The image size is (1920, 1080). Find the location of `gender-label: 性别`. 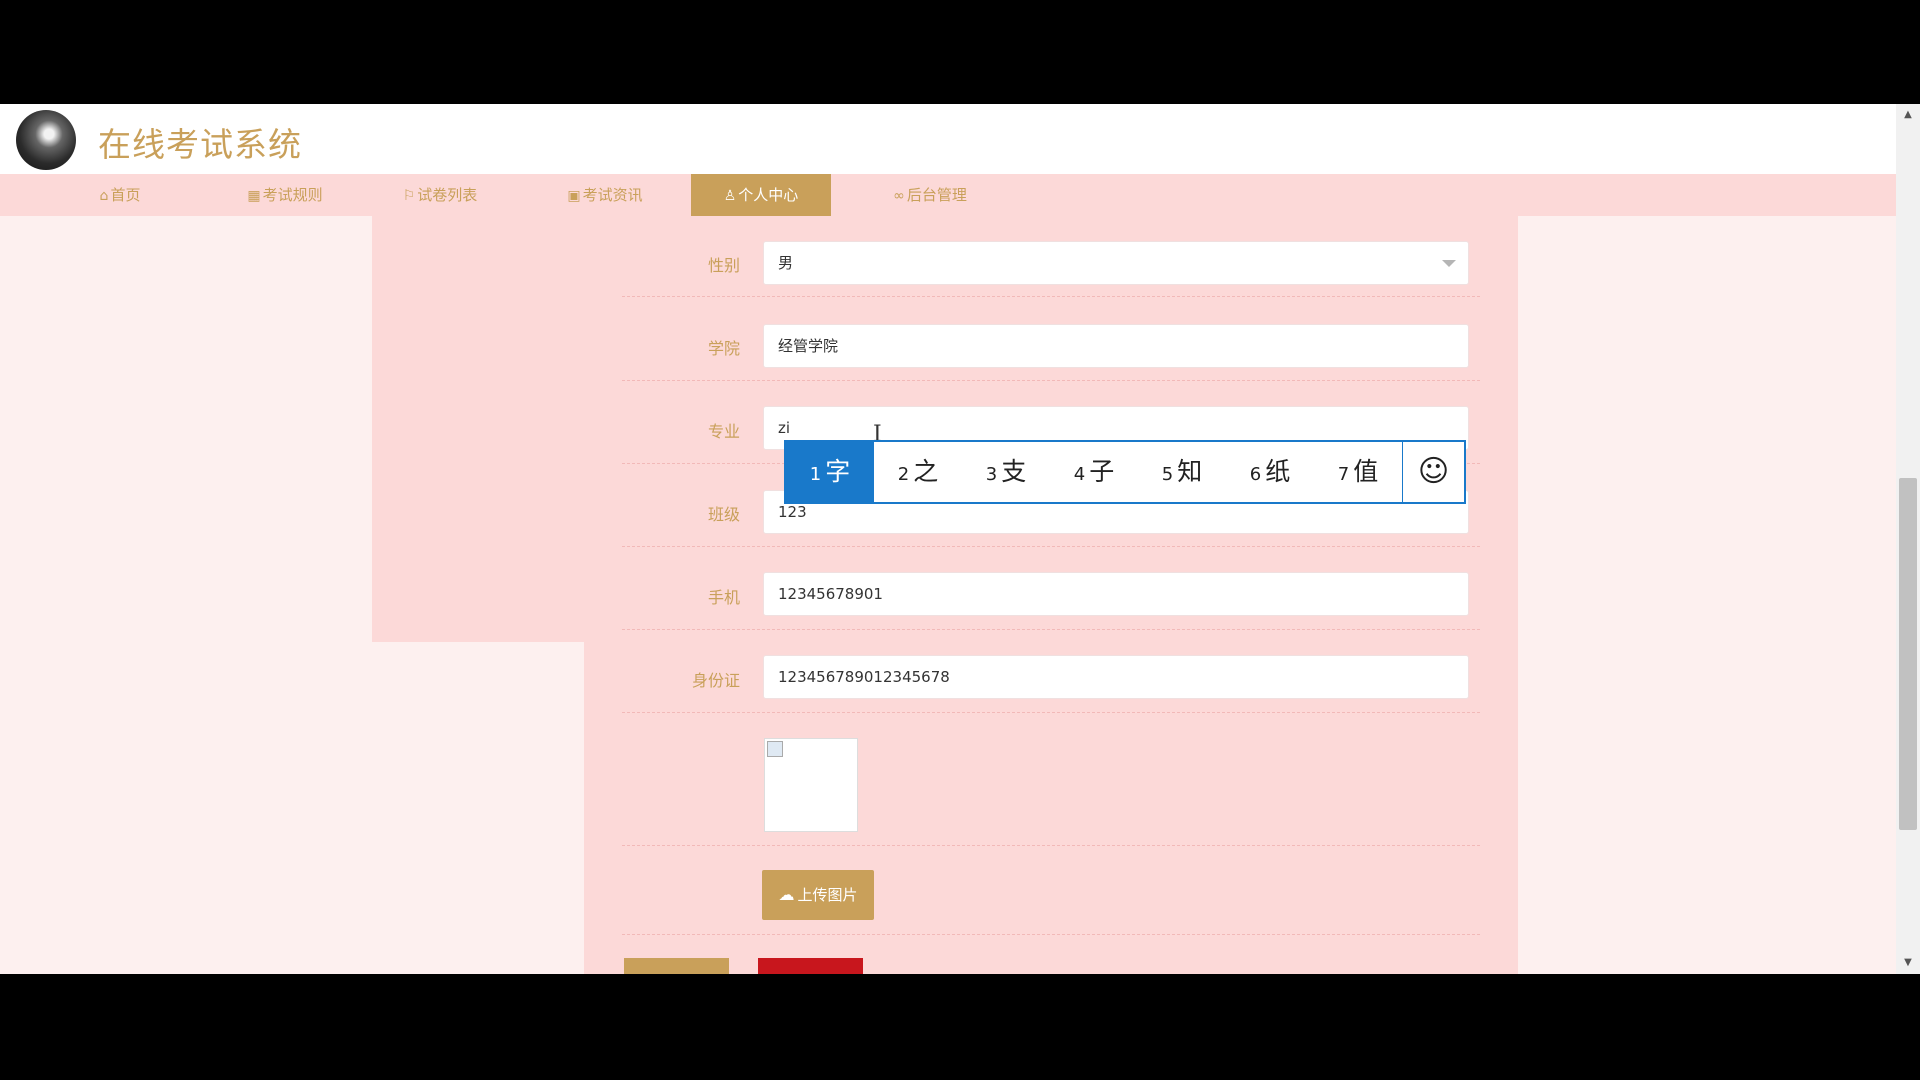

gender-label: 性别 is located at coordinates (723, 265).